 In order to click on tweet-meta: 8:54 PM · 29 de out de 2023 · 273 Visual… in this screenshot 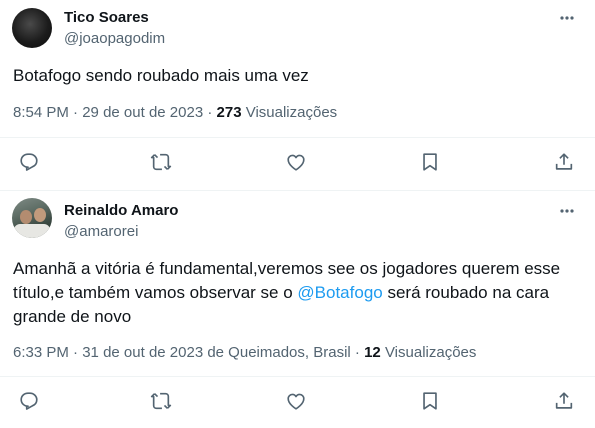, I will do `click(175, 112)`.